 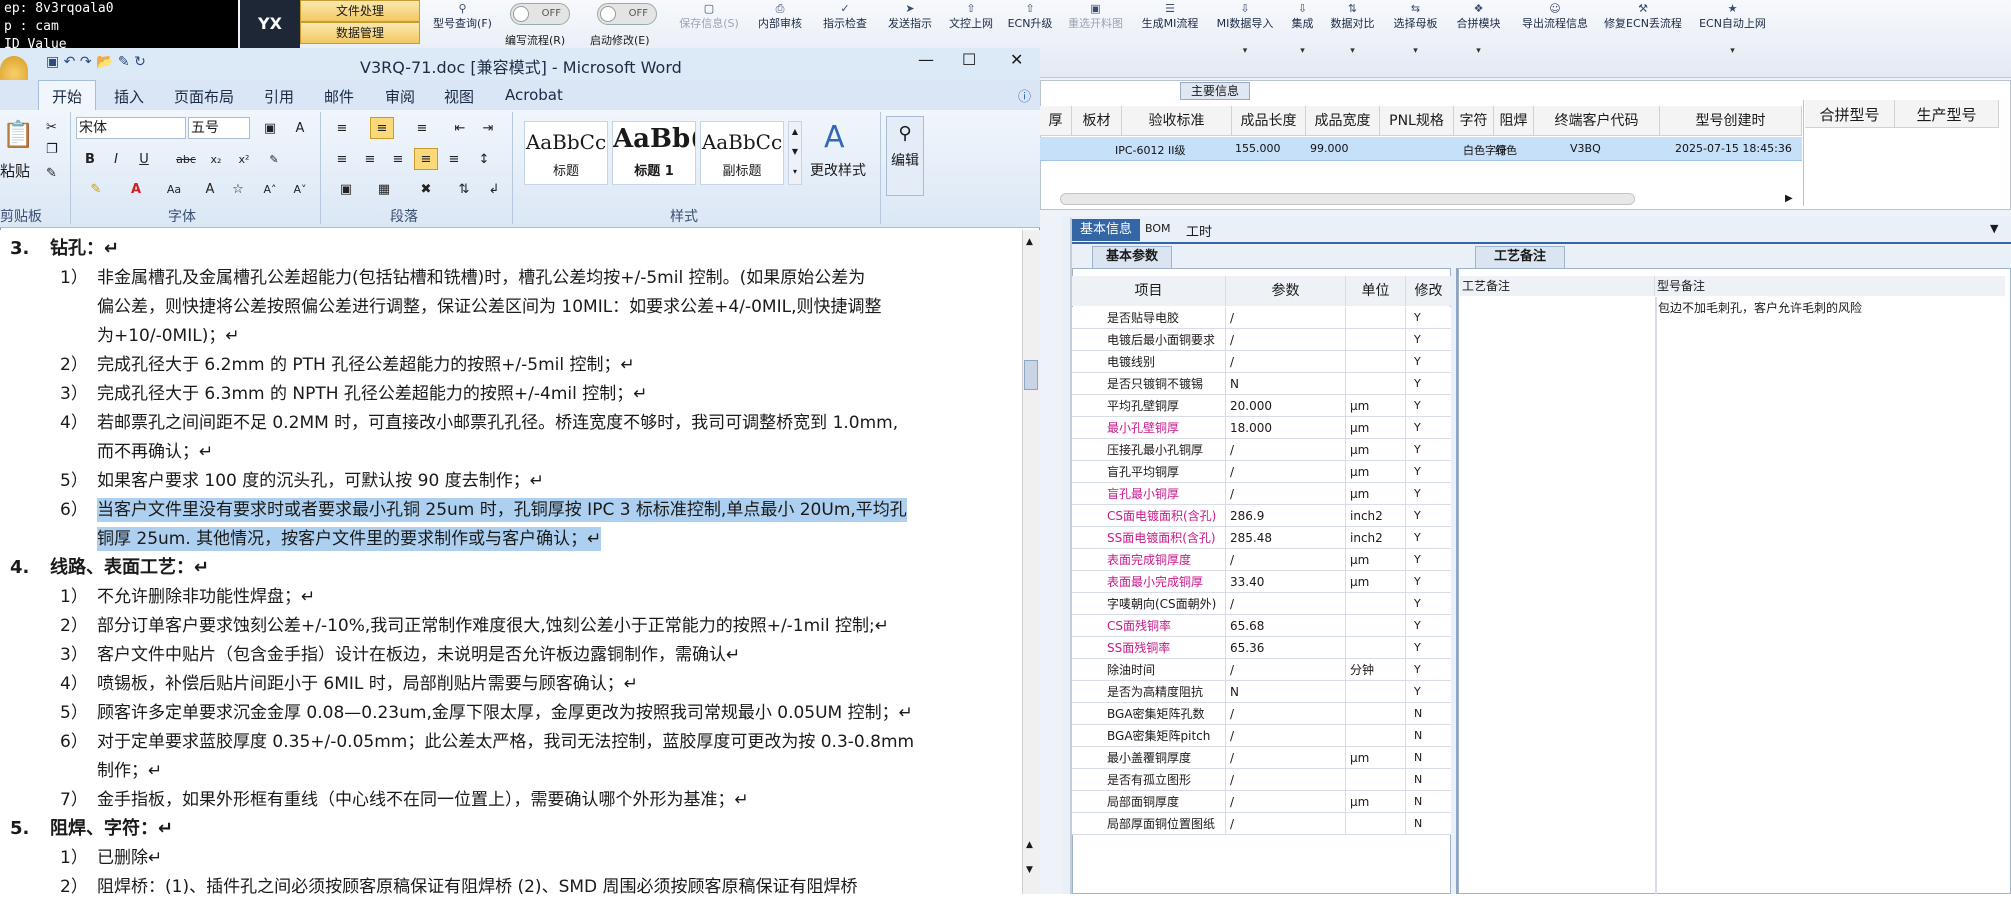 I want to click on sort-icon: ⇅, so click(x=464, y=189).